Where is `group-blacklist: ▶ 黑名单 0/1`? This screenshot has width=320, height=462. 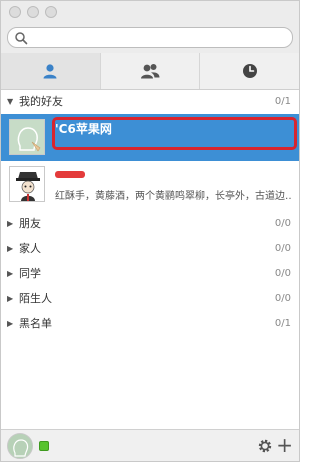
group-blacklist: ▶ 黑名单 0/1 is located at coordinates (150, 323).